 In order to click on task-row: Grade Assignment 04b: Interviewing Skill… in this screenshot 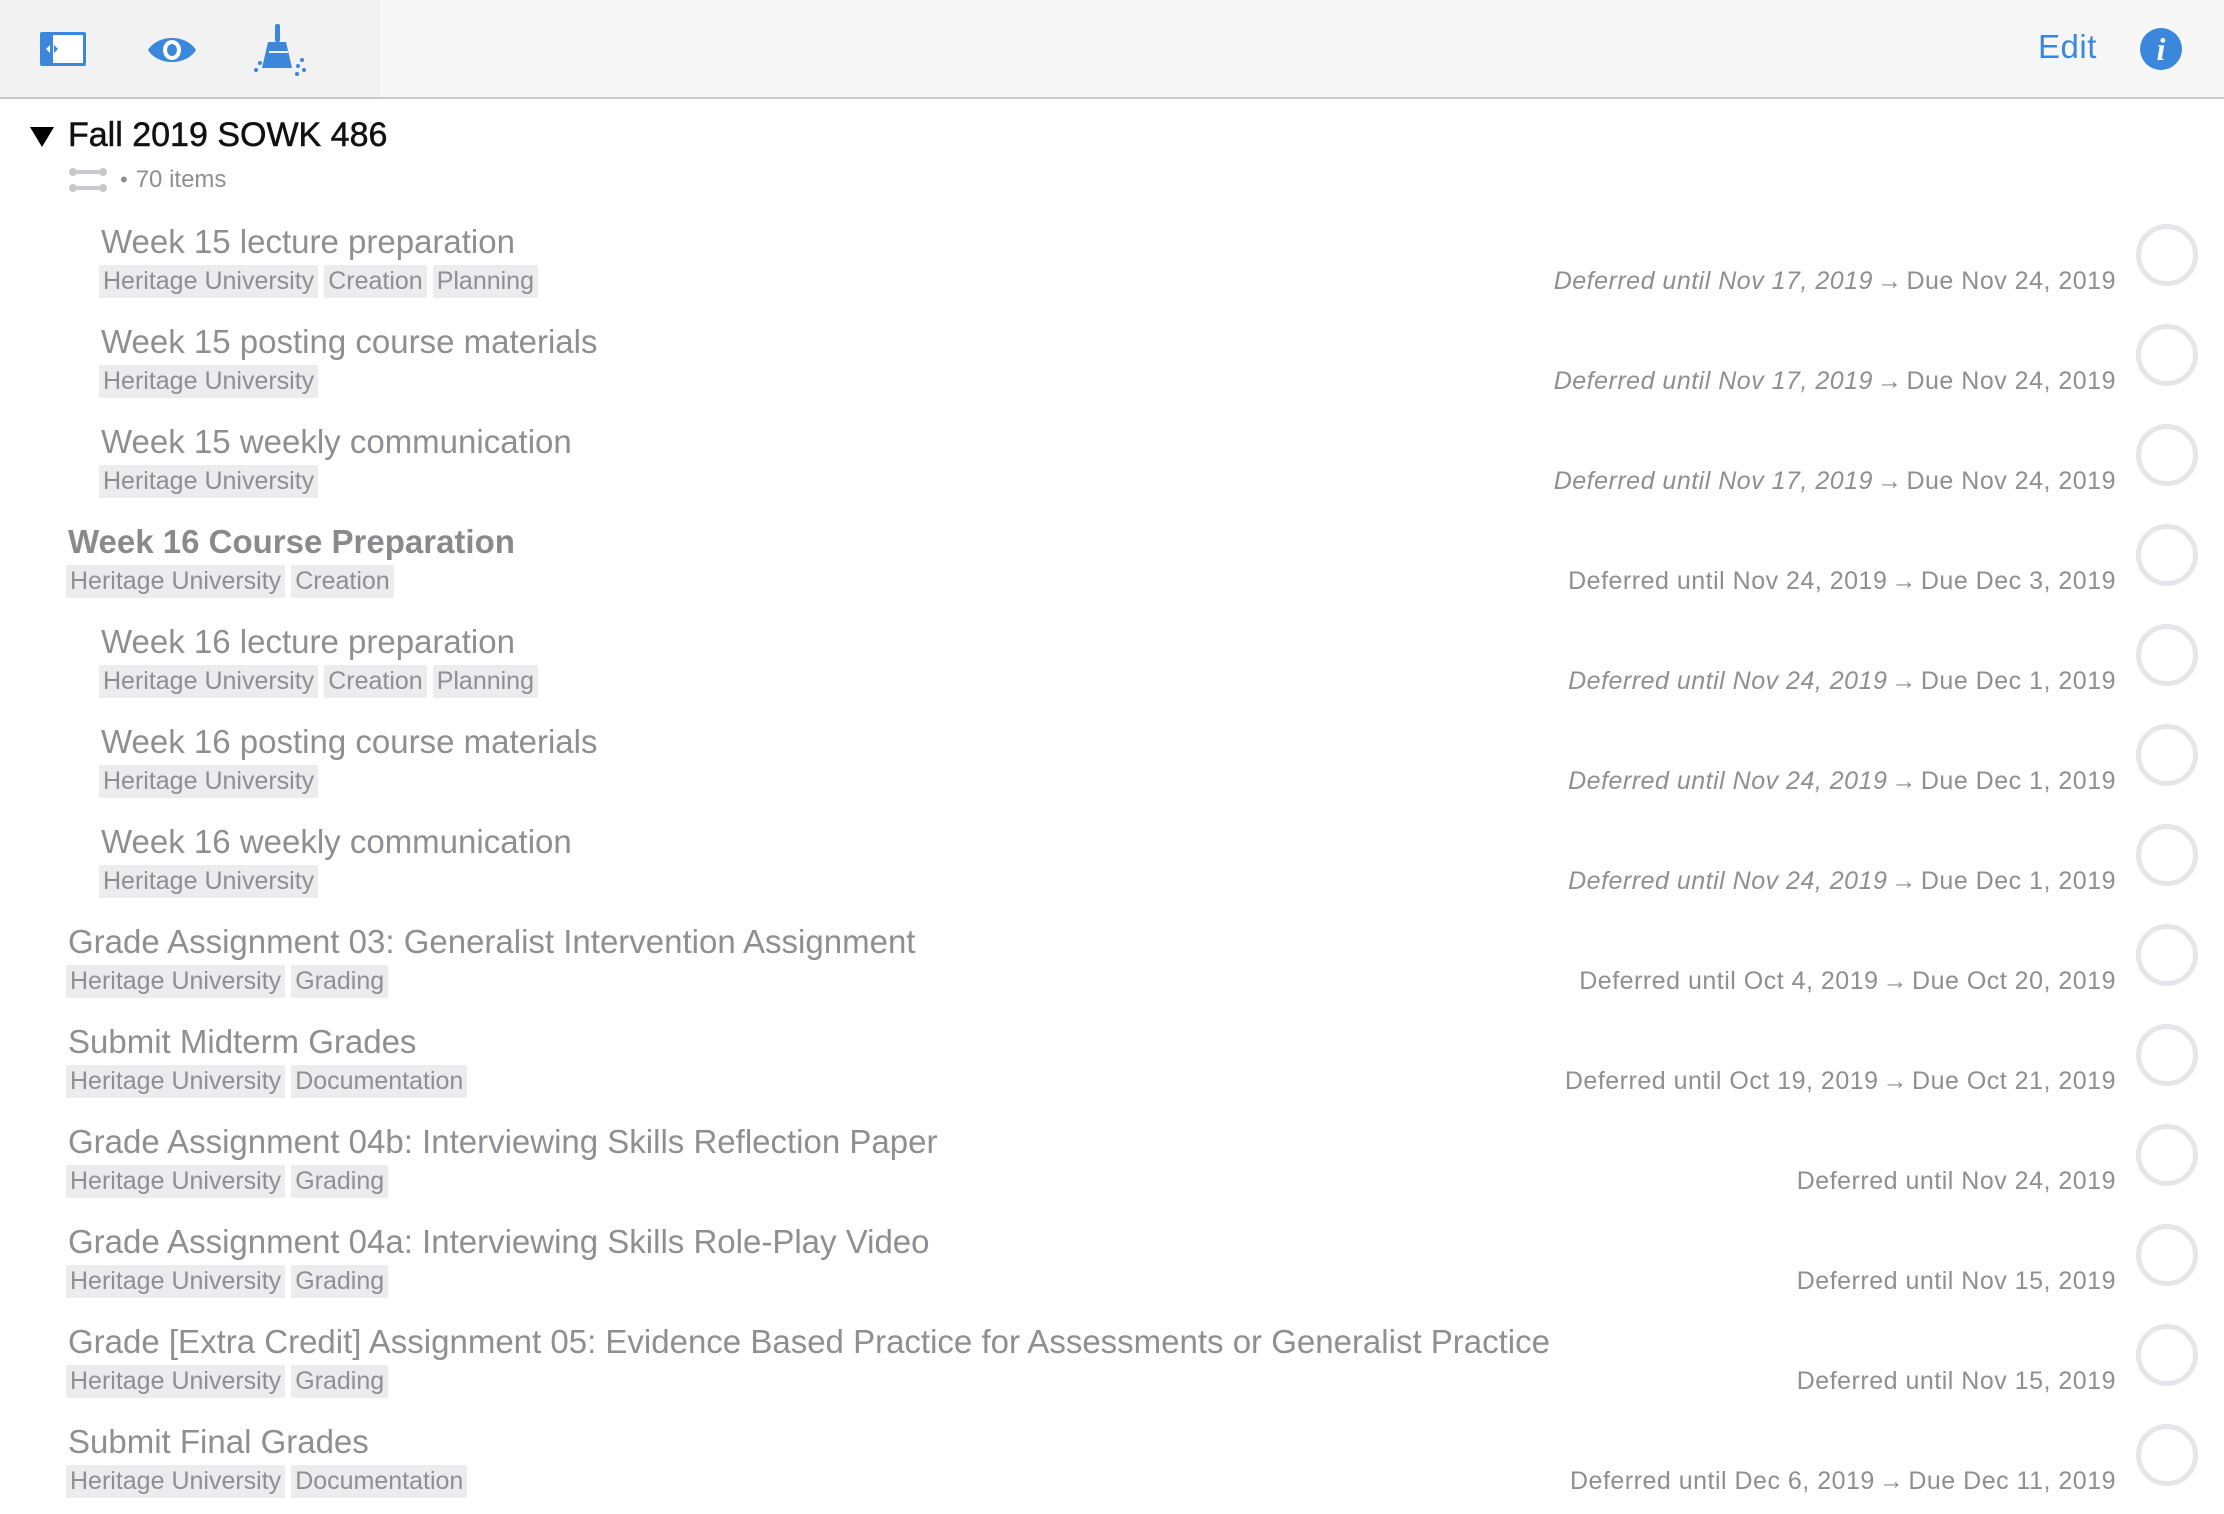, I will do `click(1112, 1155)`.